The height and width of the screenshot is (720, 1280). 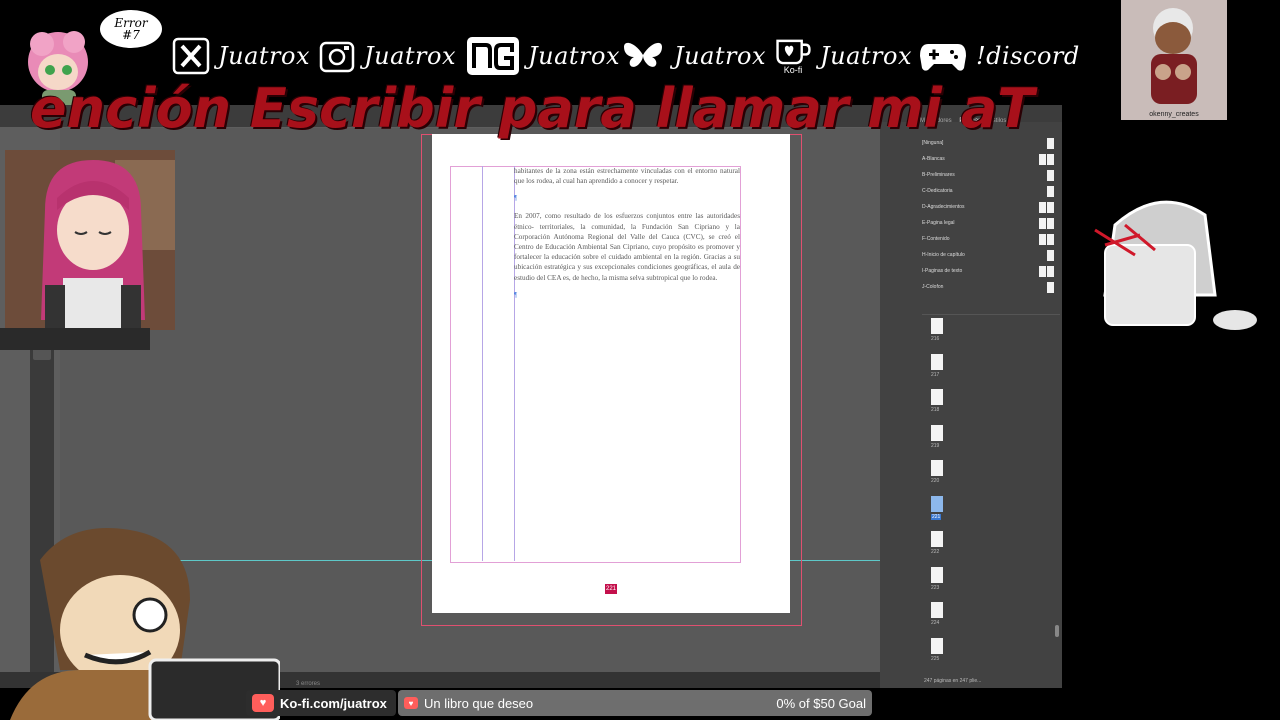 What do you see at coordinates (793, 70) in the screenshot?
I see `kofi-icon-caption: Ko-fi` at bounding box center [793, 70].